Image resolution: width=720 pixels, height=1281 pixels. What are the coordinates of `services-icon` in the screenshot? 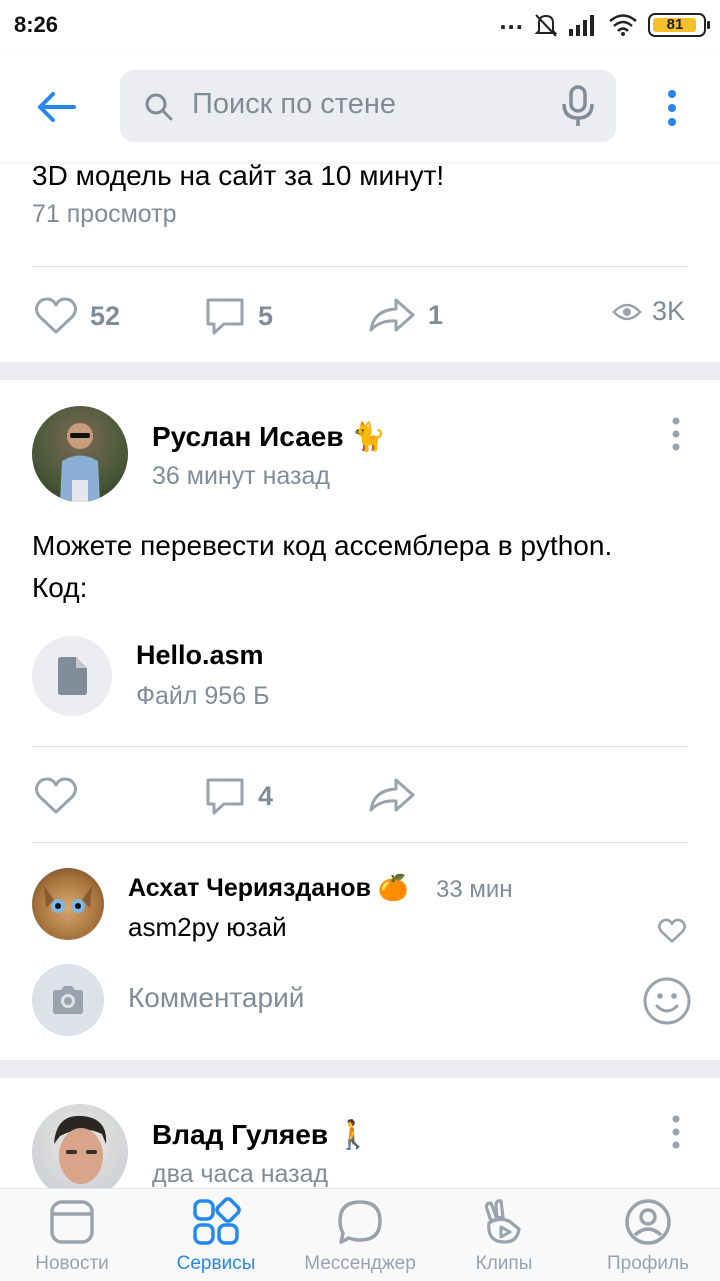 It's located at (217, 1221).